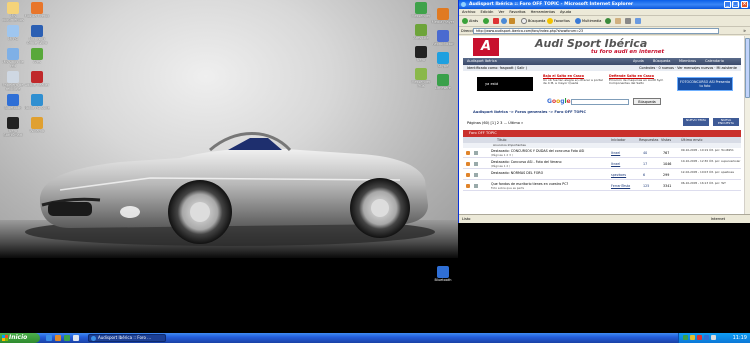 Image resolution: width=750 pixels, height=343 pixels. What do you see at coordinates (495, 123) in the screenshot?
I see `pagination: Páginas (60) [1] 2 3 ... Último »` at bounding box center [495, 123].